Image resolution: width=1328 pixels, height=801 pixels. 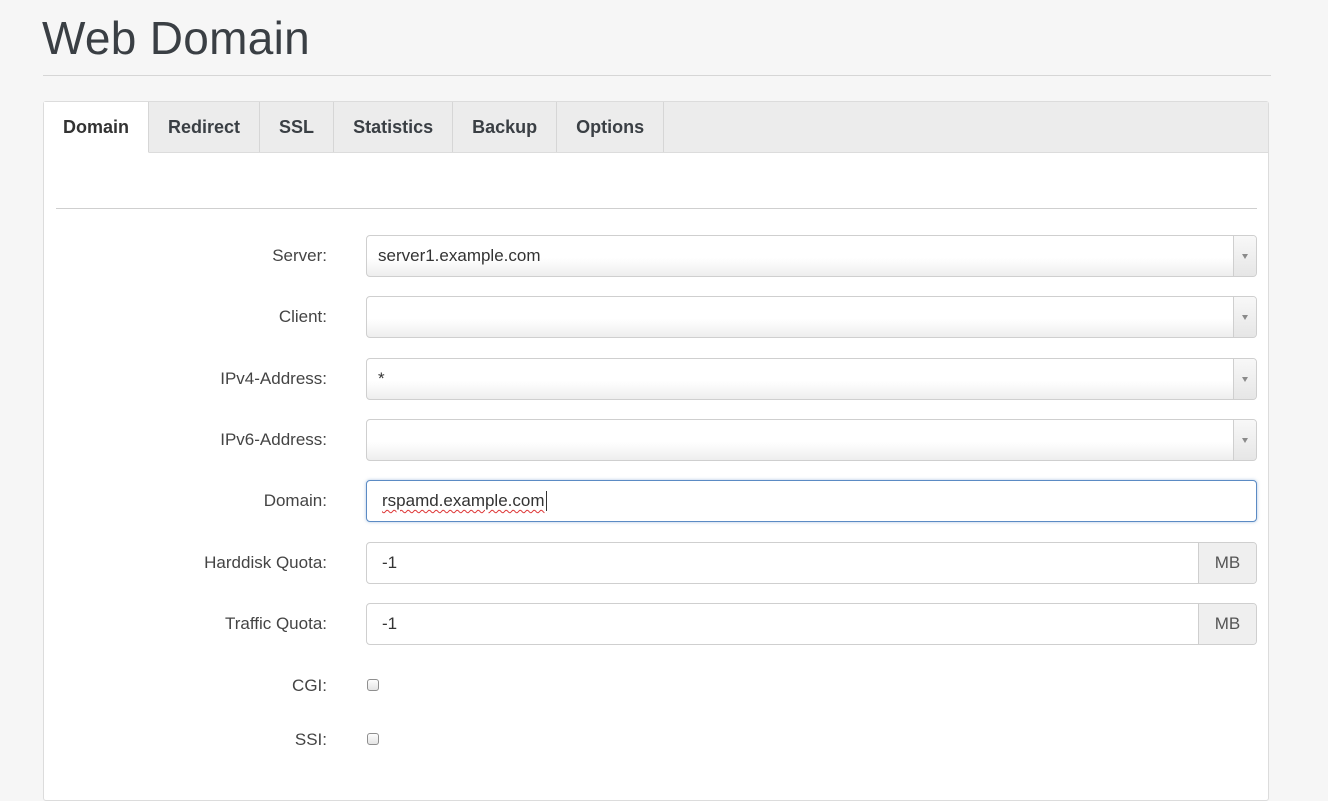 I want to click on tab-ssl: SSL, so click(x=297, y=127).